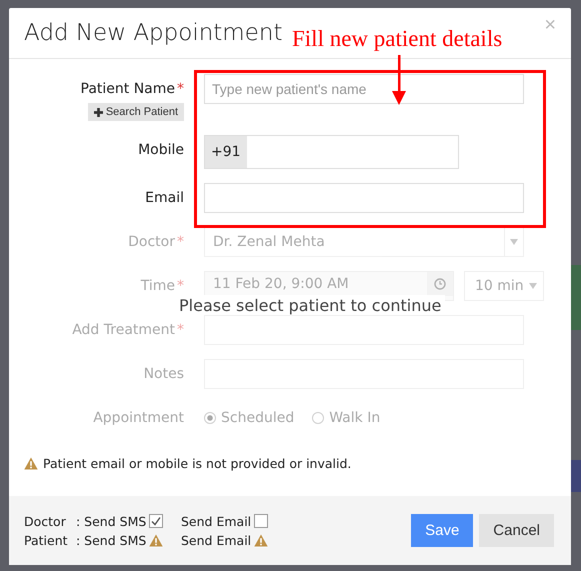  What do you see at coordinates (162, 286) in the screenshot?
I see `field-label: Time*` at bounding box center [162, 286].